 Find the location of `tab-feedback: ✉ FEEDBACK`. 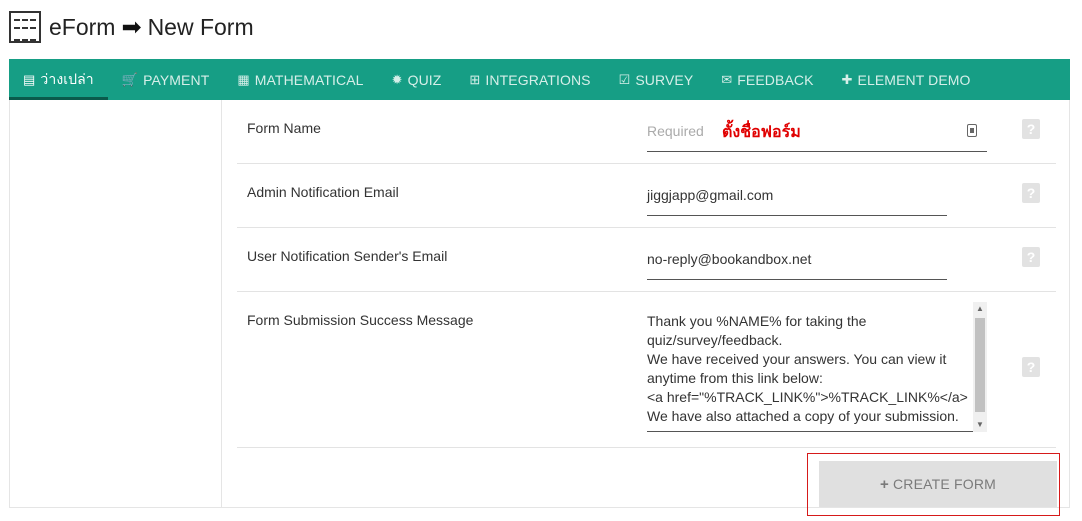

tab-feedback: ✉ FEEDBACK is located at coordinates (767, 79).